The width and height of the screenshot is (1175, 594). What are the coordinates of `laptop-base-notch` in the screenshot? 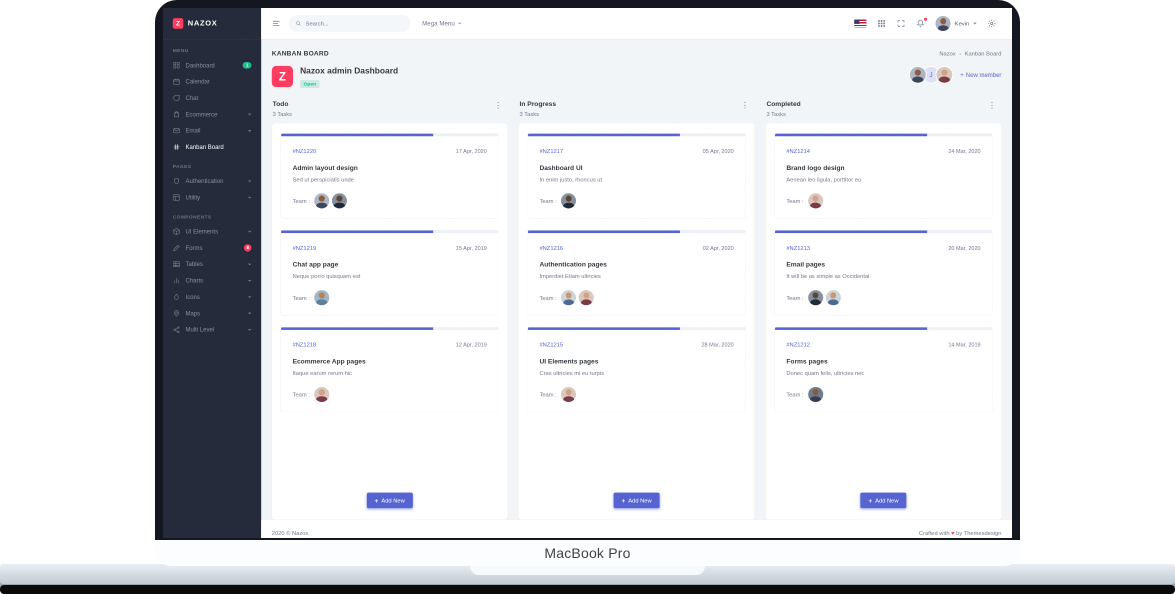 It's located at (587, 570).